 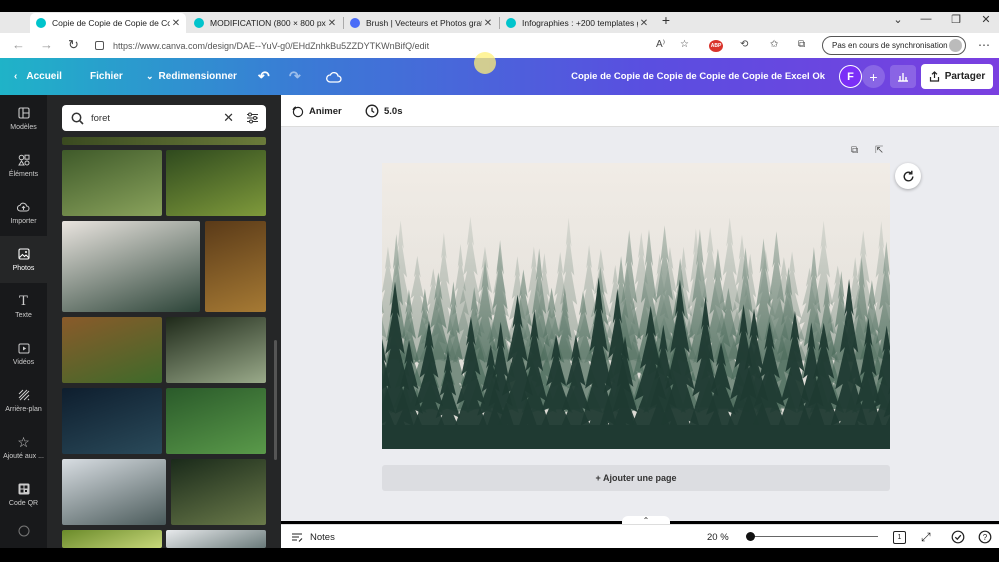 What do you see at coordinates (934, 76) in the screenshot?
I see `share-upload-icon` at bounding box center [934, 76].